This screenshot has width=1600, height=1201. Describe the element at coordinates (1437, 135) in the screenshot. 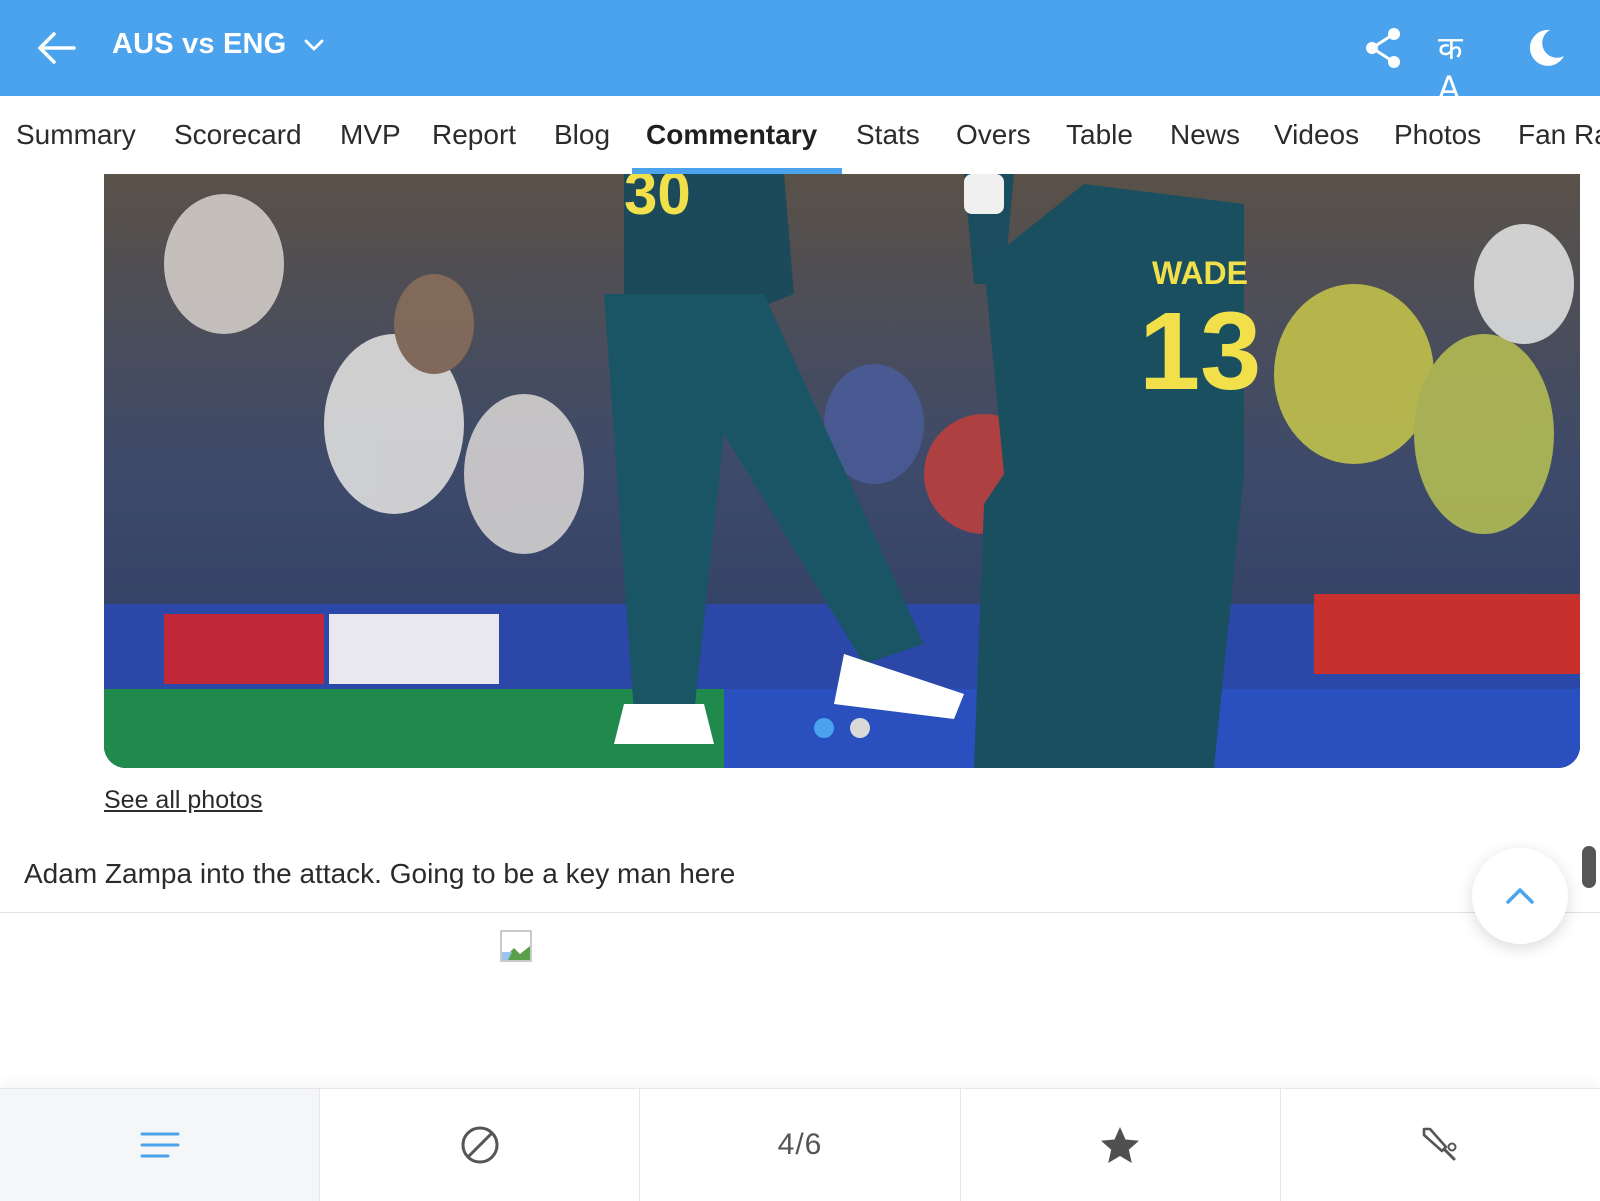

I see `tab-photos: Photos` at that location.